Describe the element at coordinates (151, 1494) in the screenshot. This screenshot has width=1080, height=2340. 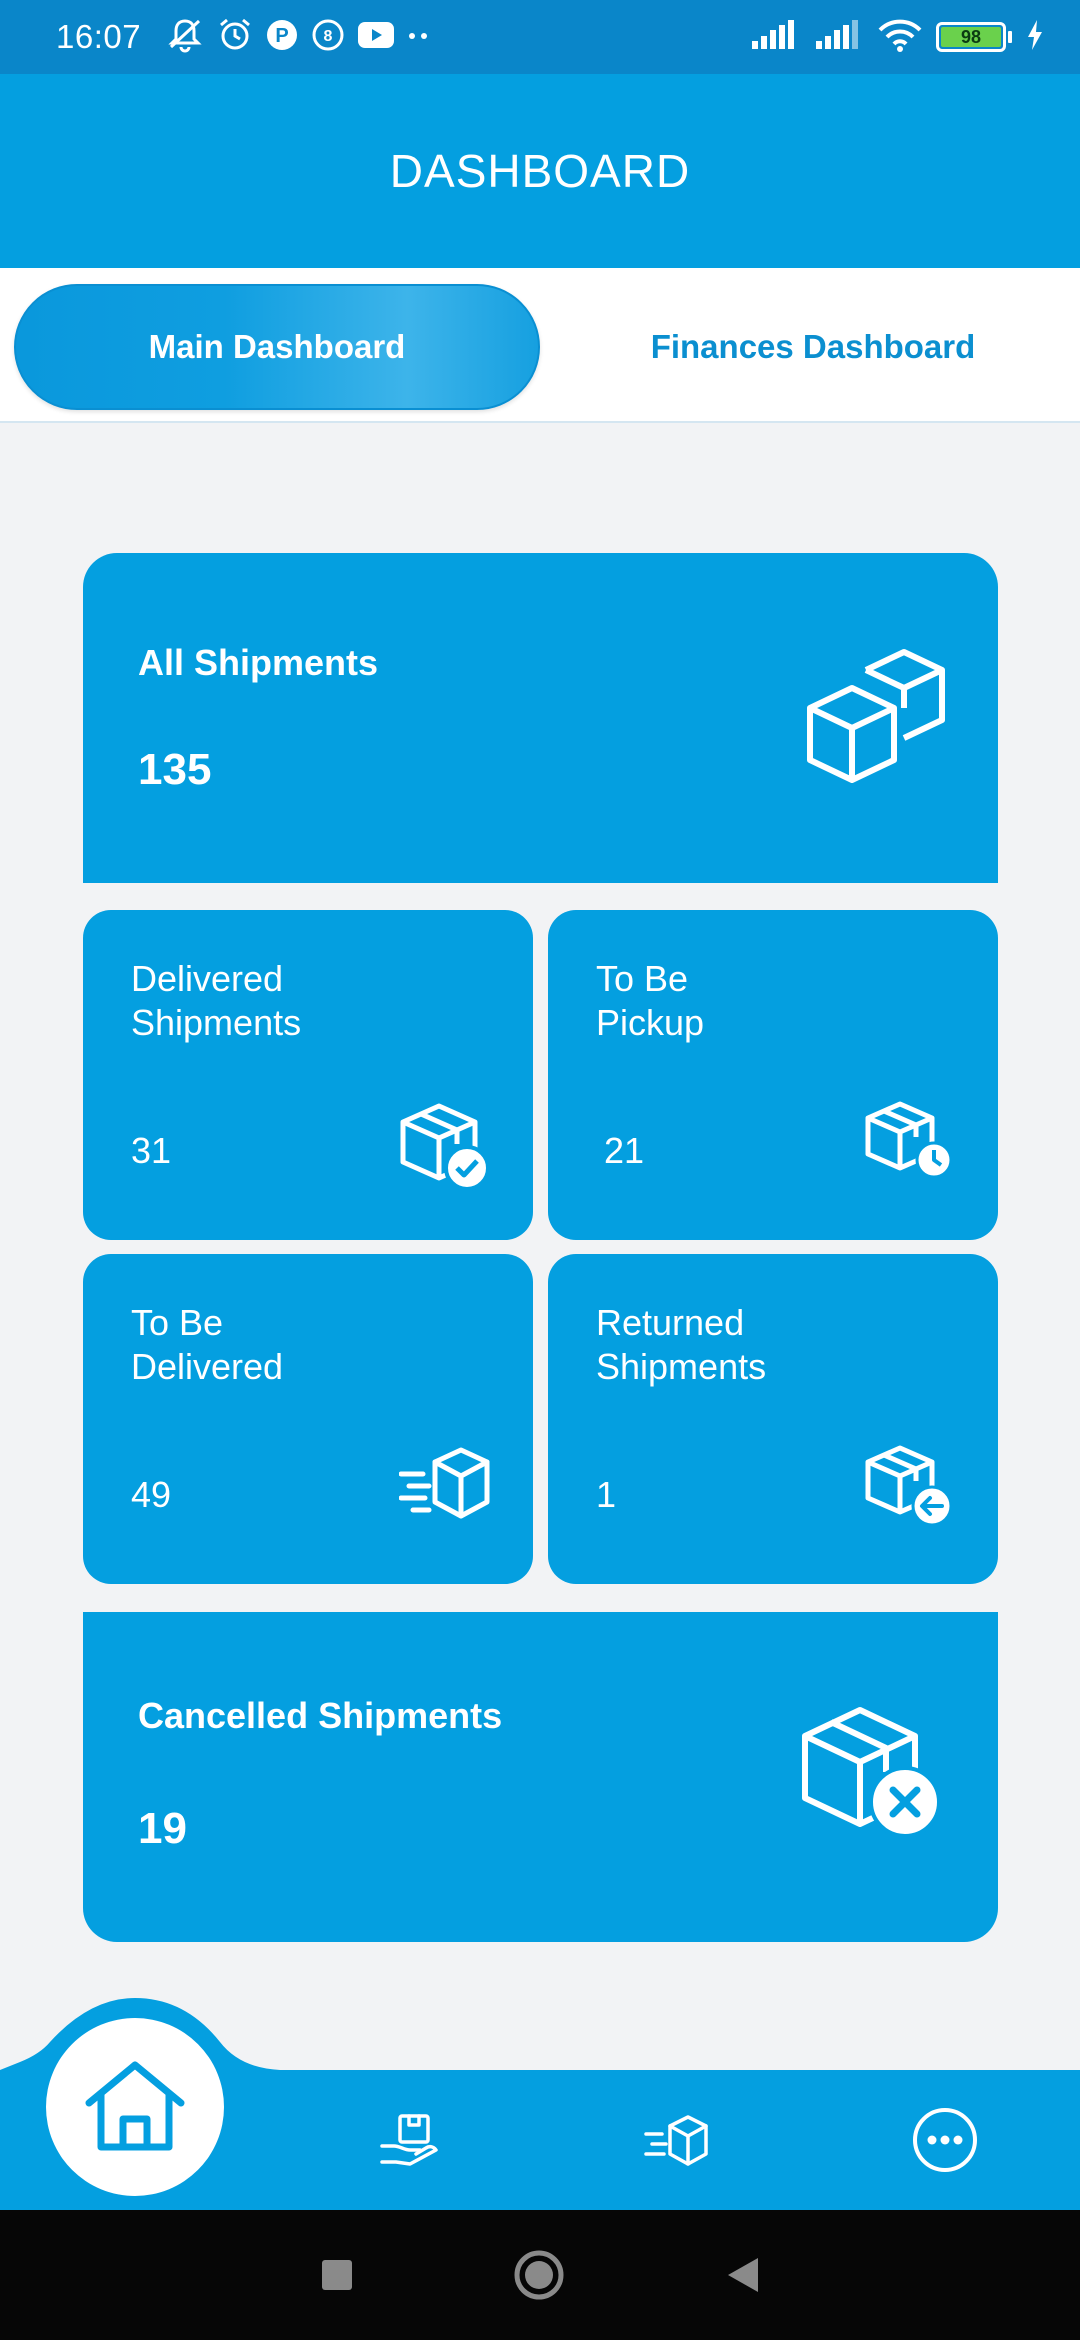
I see `to-be-delivered-count: 49` at that location.